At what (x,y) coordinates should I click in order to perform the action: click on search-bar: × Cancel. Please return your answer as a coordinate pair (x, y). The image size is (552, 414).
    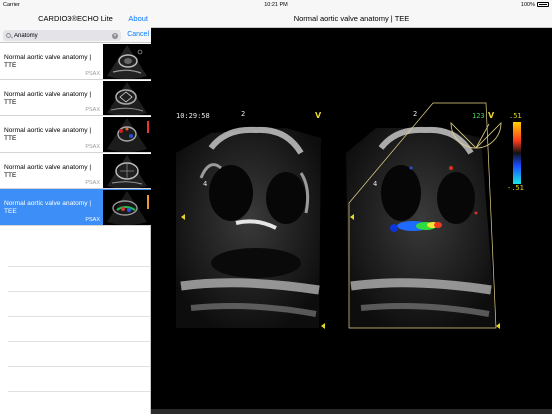
    Looking at the image, I should click on (75, 35).